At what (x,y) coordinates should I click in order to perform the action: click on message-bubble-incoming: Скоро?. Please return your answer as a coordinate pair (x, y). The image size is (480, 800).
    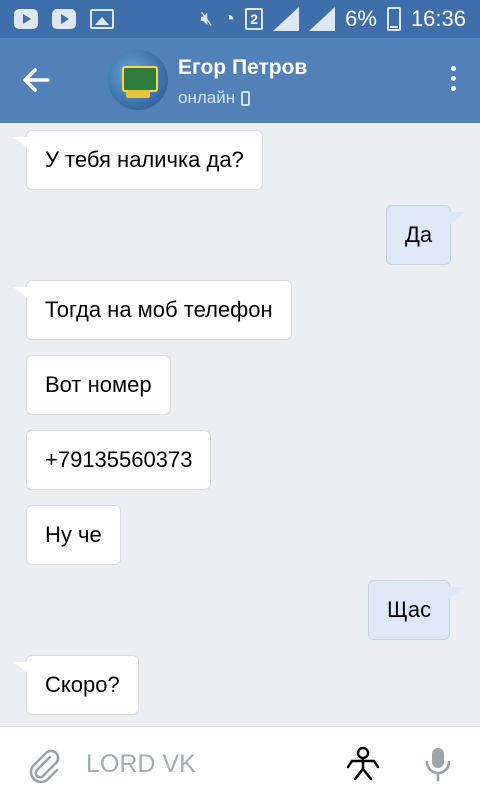
    Looking at the image, I should click on (76, 685).